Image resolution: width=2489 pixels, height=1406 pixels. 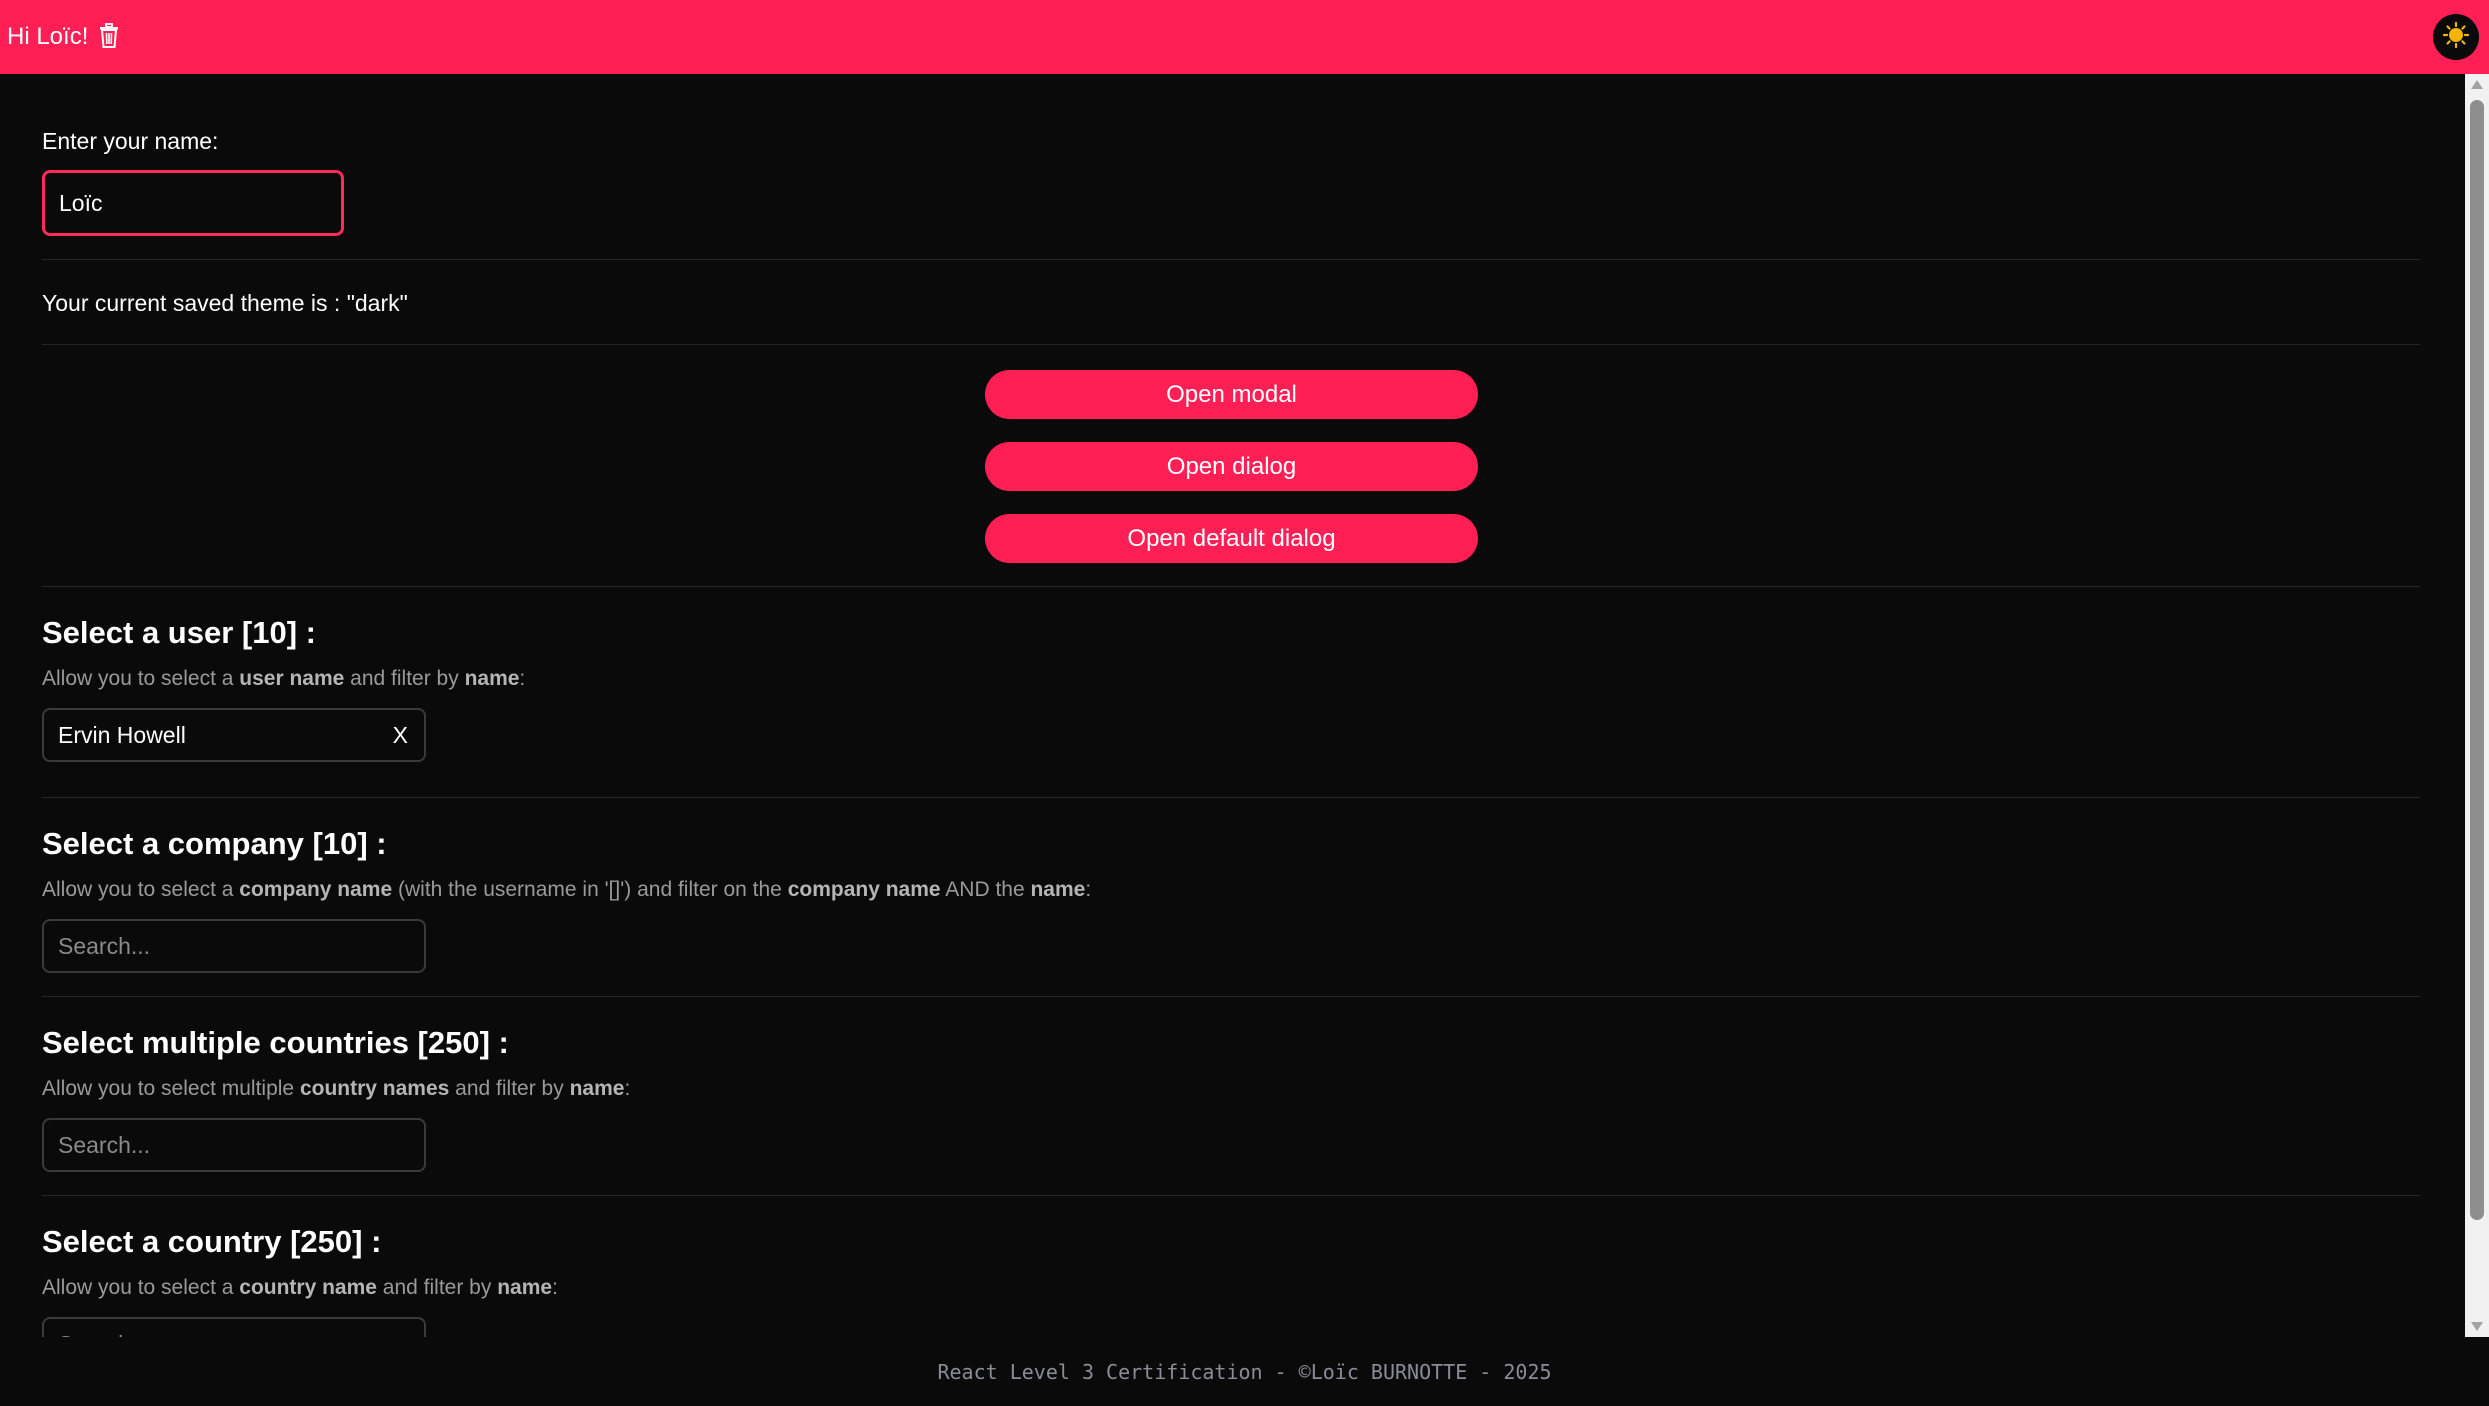 What do you see at coordinates (234, 735) in the screenshot?
I see `user-select: Ervin Howell X` at bounding box center [234, 735].